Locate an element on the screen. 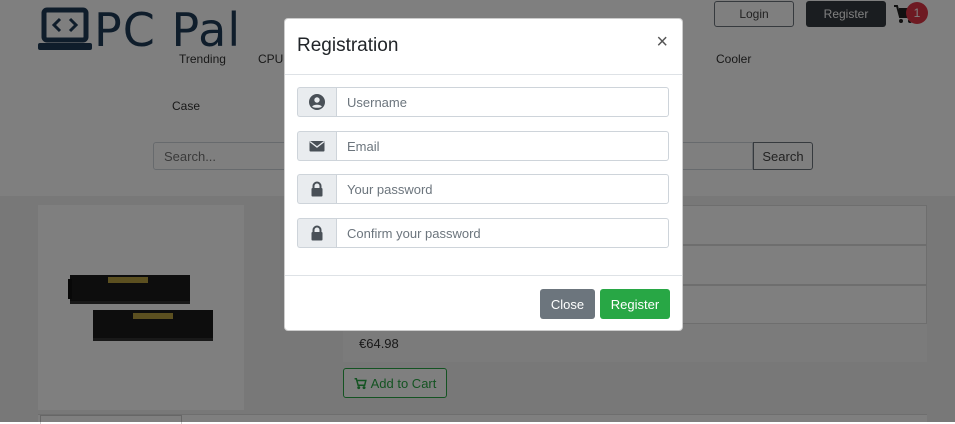 This screenshot has width=955, height=424. username-input is located at coordinates (502, 102).